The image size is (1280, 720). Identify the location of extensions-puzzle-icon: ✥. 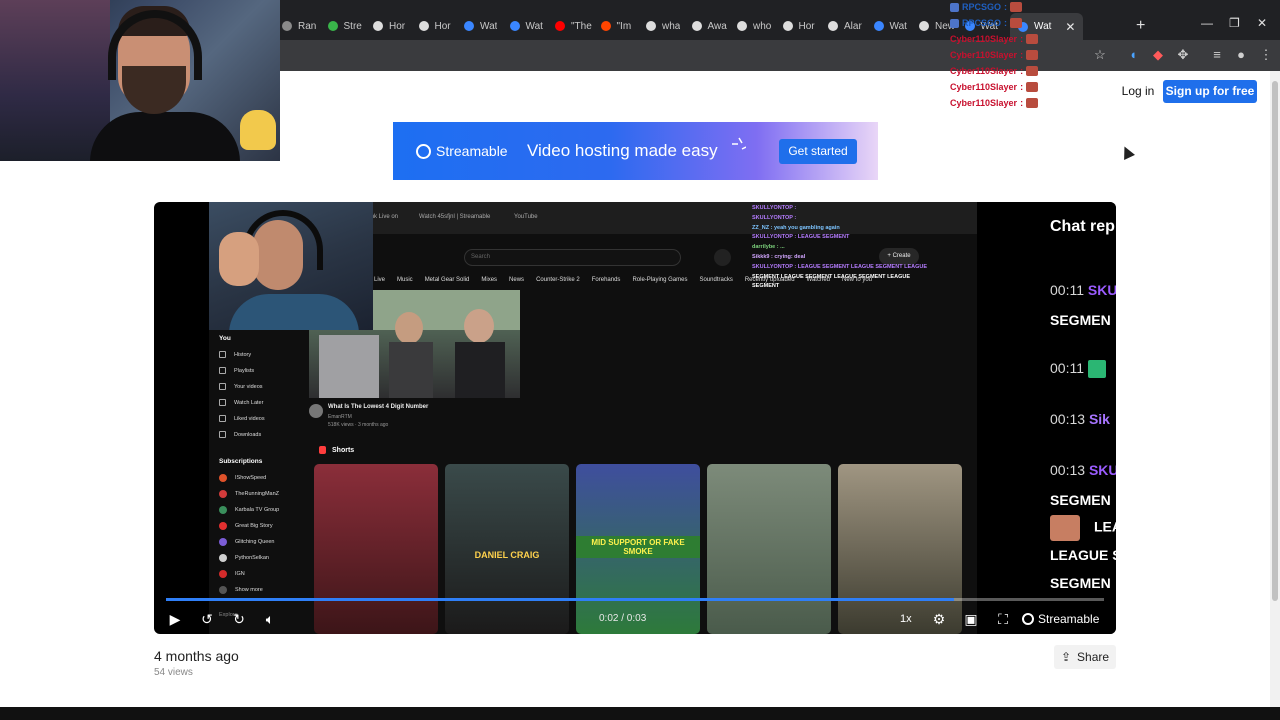
(1183, 55).